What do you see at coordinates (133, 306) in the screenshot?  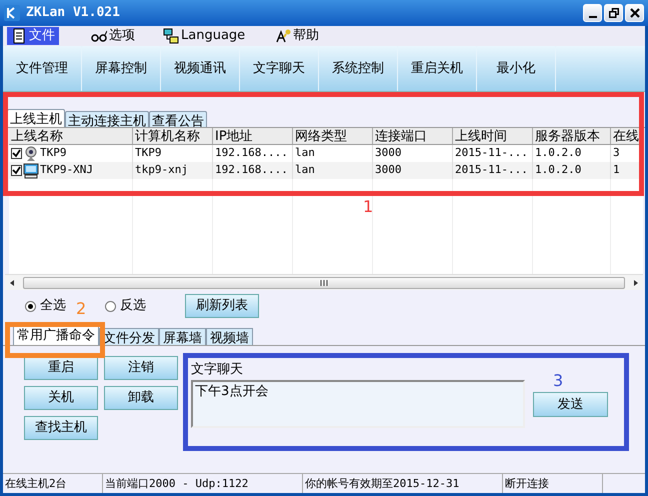 I see `radio-label: 反选` at bounding box center [133, 306].